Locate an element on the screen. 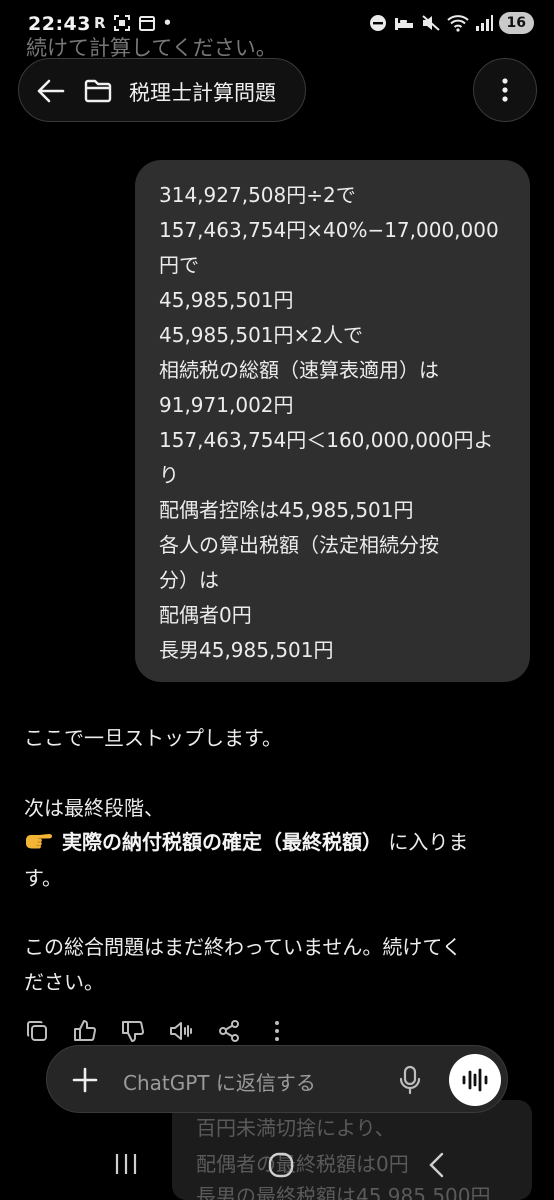 This screenshot has width=554, height=1200. assistant-message-line: ここで一旦ストップします。 is located at coordinates (153, 738).